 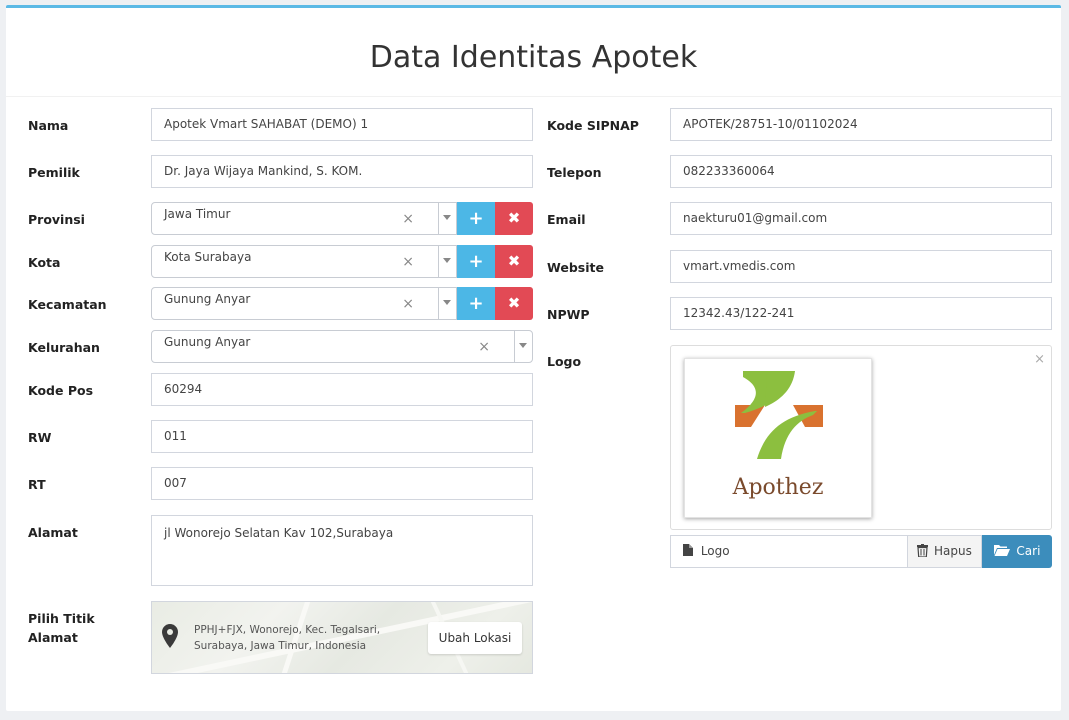 What do you see at coordinates (44, 262) in the screenshot?
I see `kota-label: Kota` at bounding box center [44, 262].